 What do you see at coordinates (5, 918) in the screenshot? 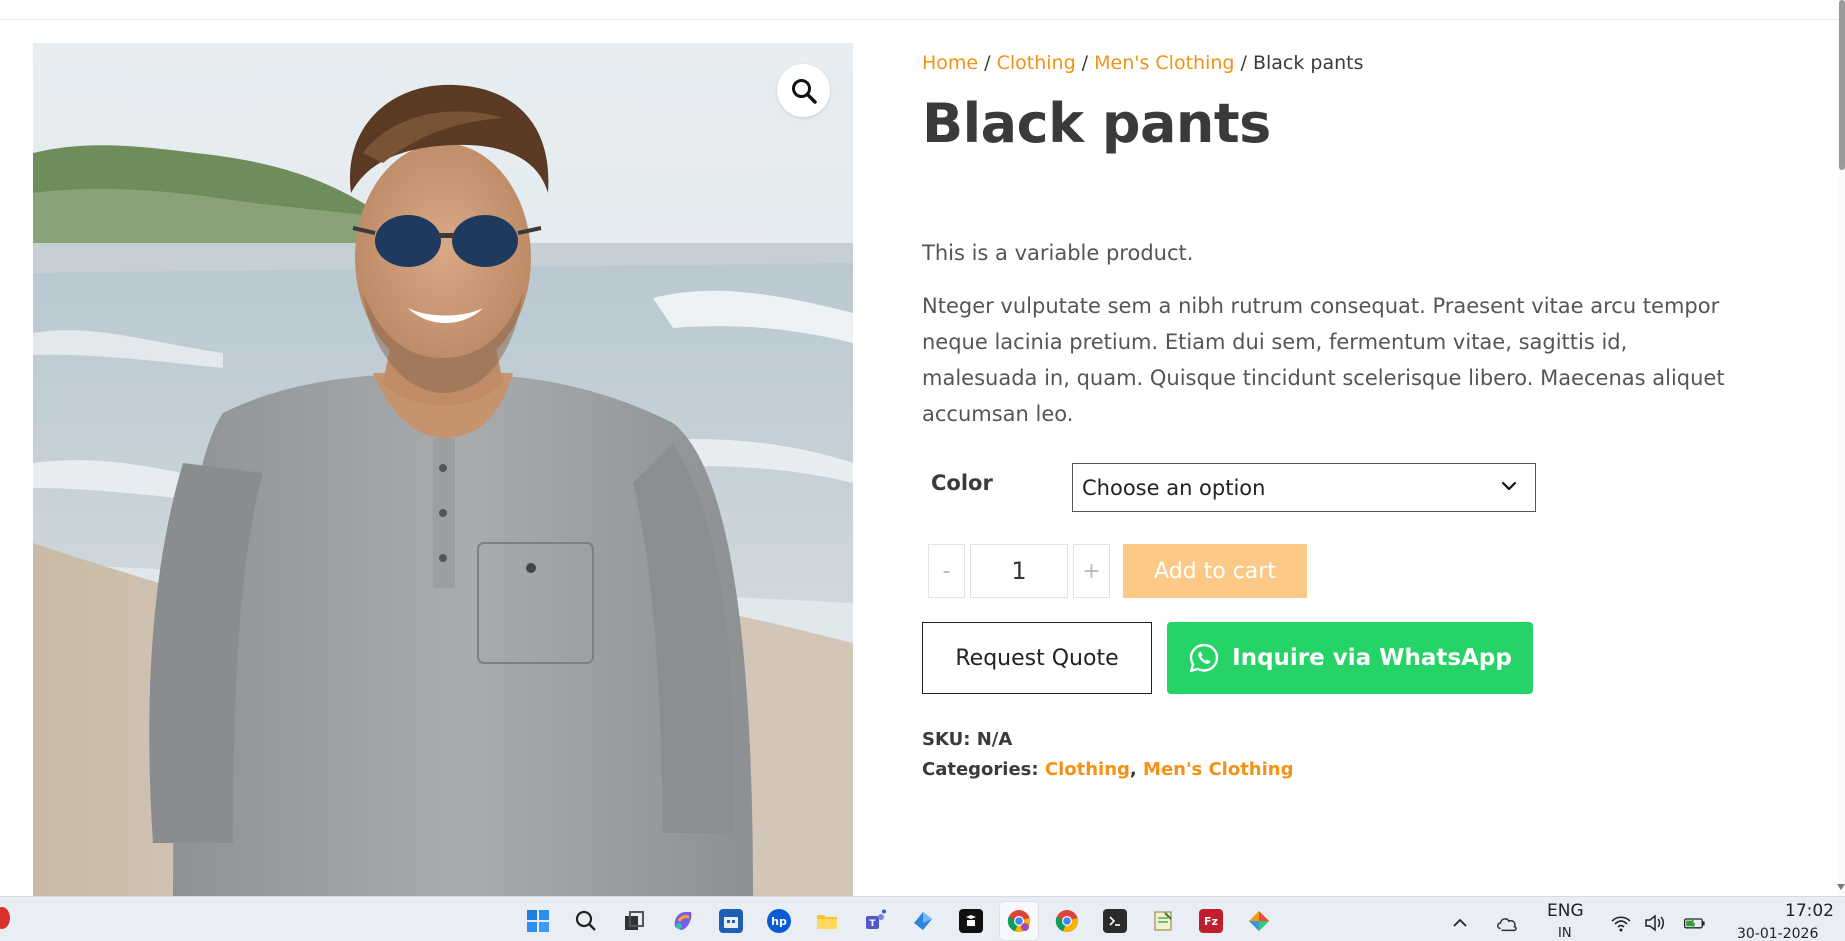
I see `notification-app-icon` at bounding box center [5, 918].